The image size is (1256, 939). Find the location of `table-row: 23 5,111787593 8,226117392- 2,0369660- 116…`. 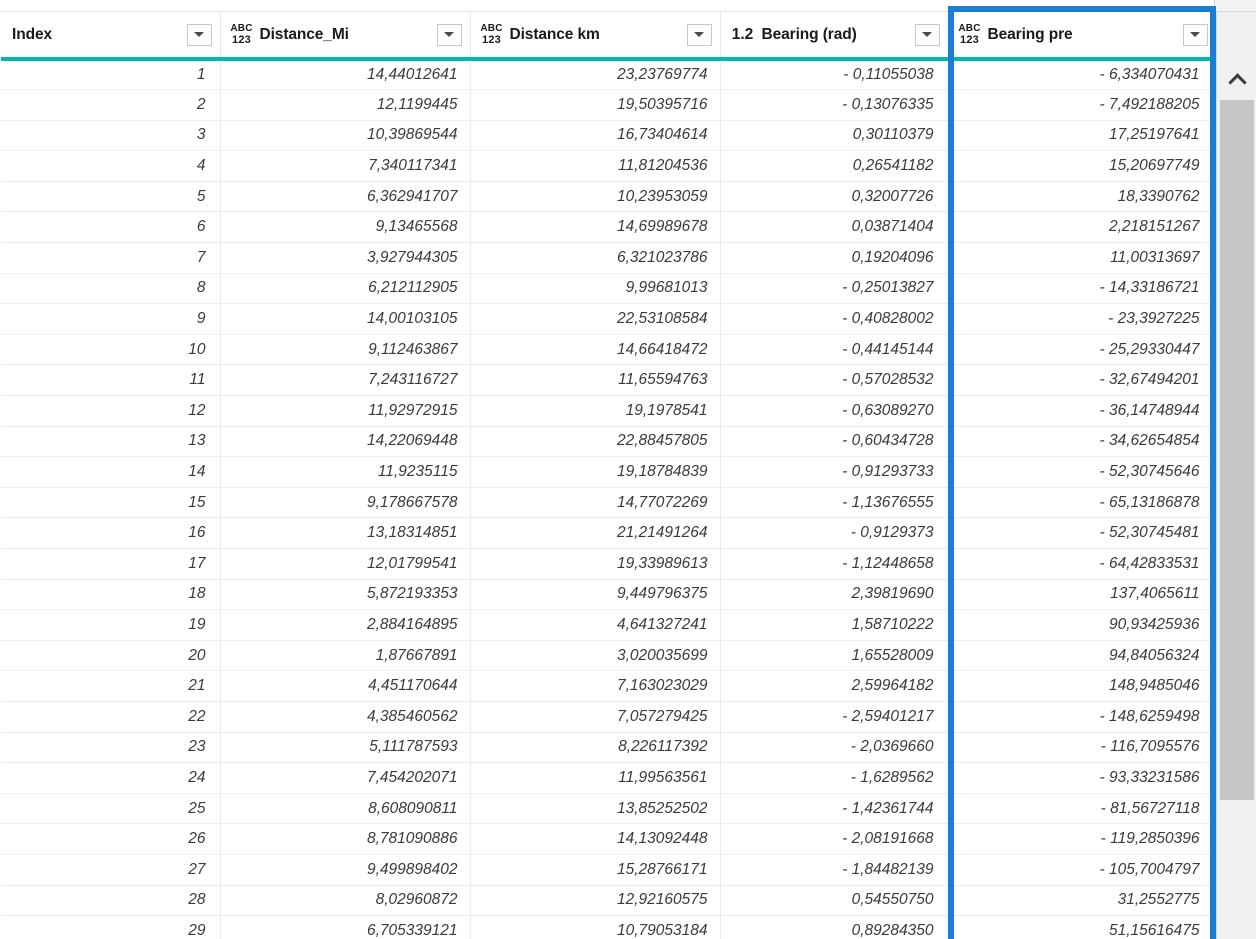

table-row: 23 5,111787593 8,226117392- 2,0369660- 116… is located at coordinates (608, 748).